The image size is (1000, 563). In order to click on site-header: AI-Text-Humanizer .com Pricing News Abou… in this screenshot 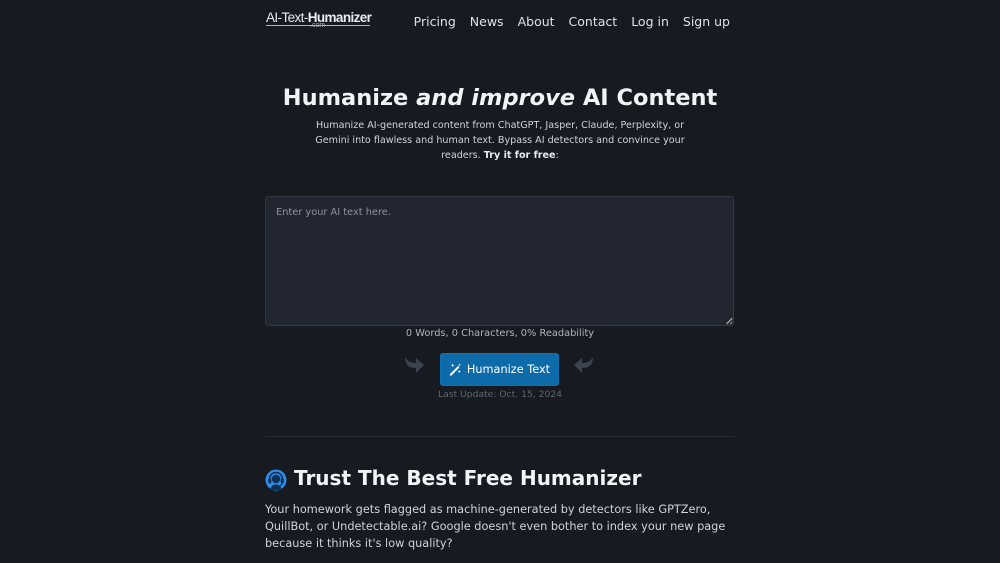, I will do `click(500, 21)`.